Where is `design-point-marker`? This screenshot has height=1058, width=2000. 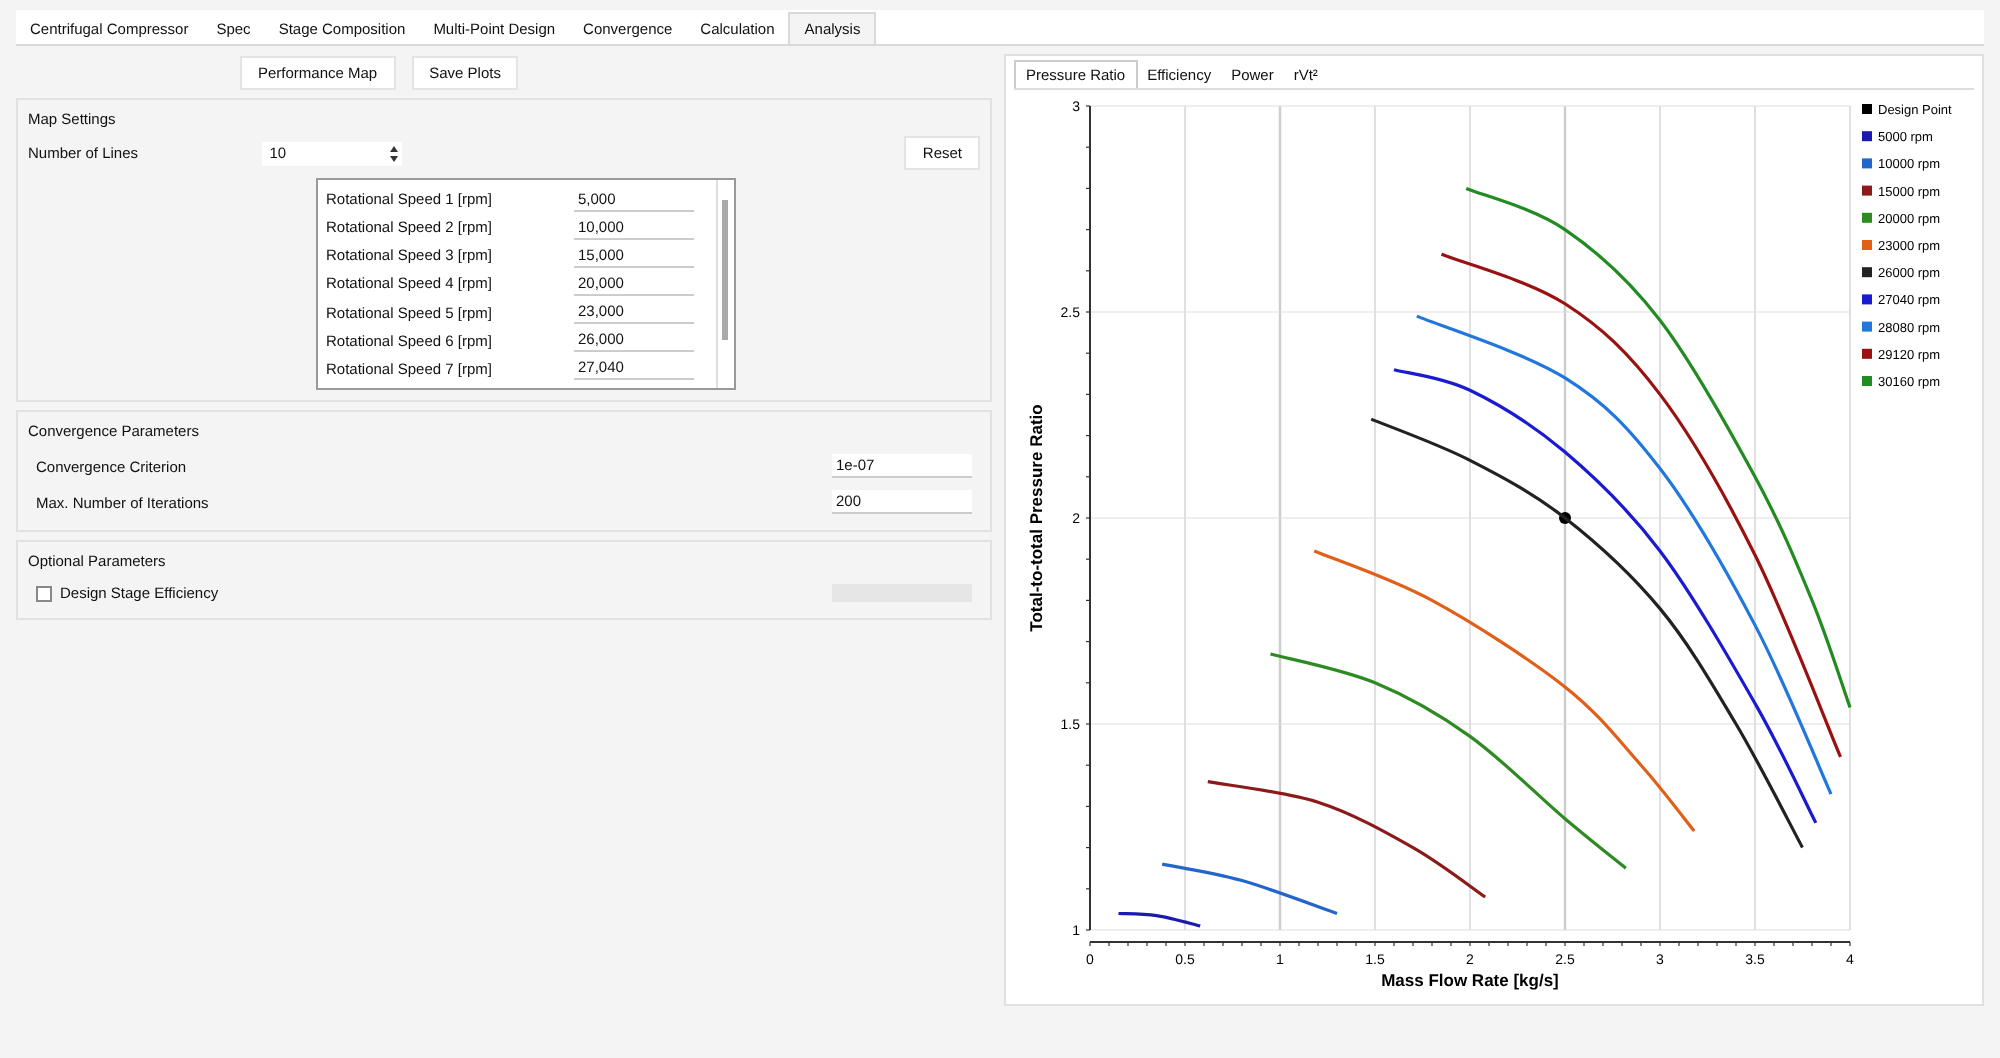
design-point-marker is located at coordinates (1565, 518).